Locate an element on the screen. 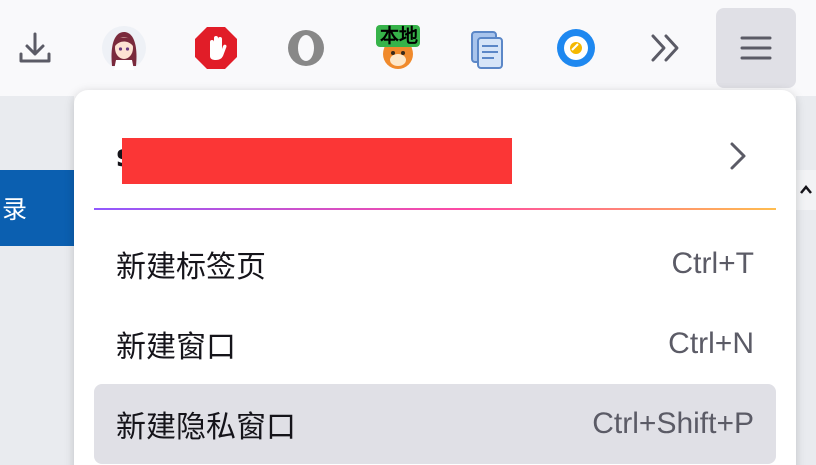 Image resolution: width=816 pixels, height=465 pixels. anime-avatar-extension-icon is located at coordinates (124, 48).